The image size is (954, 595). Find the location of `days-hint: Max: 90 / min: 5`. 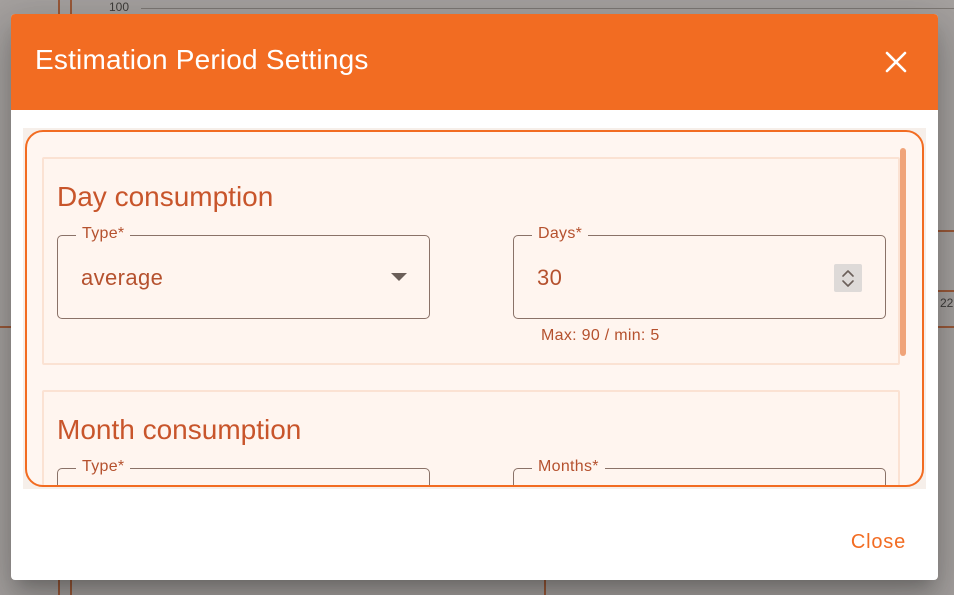

days-hint: Max: 90 / min: 5 is located at coordinates (600, 335).